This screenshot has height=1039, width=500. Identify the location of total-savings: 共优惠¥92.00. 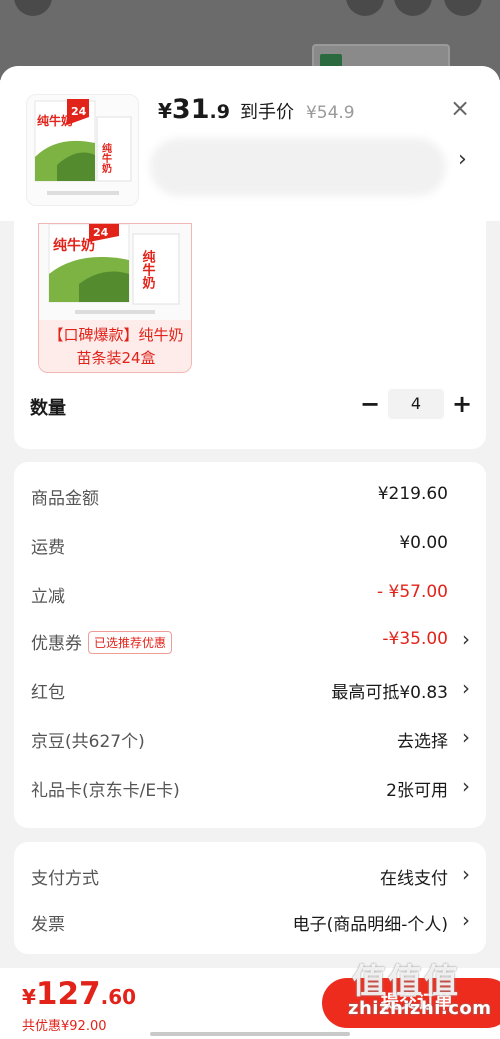
(64, 1026).